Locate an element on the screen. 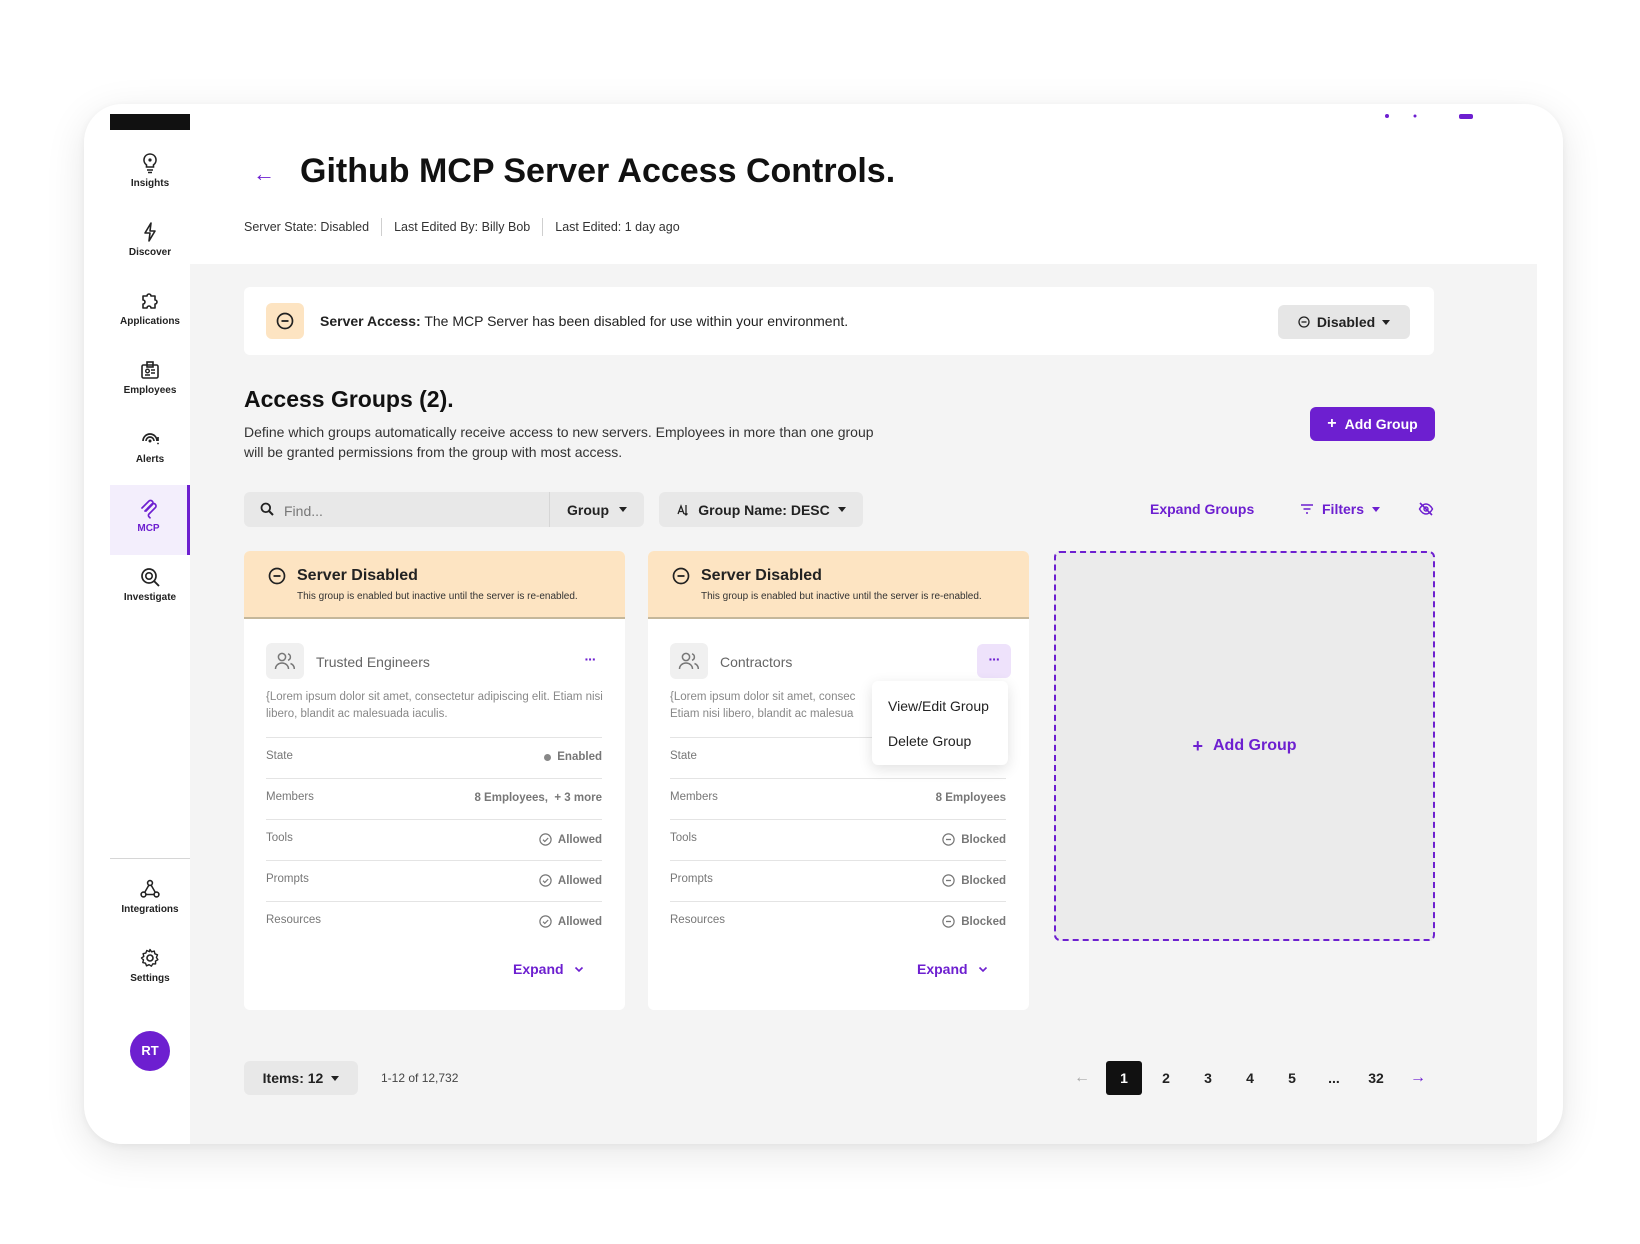  lightning-icon is located at coordinates (150, 232).